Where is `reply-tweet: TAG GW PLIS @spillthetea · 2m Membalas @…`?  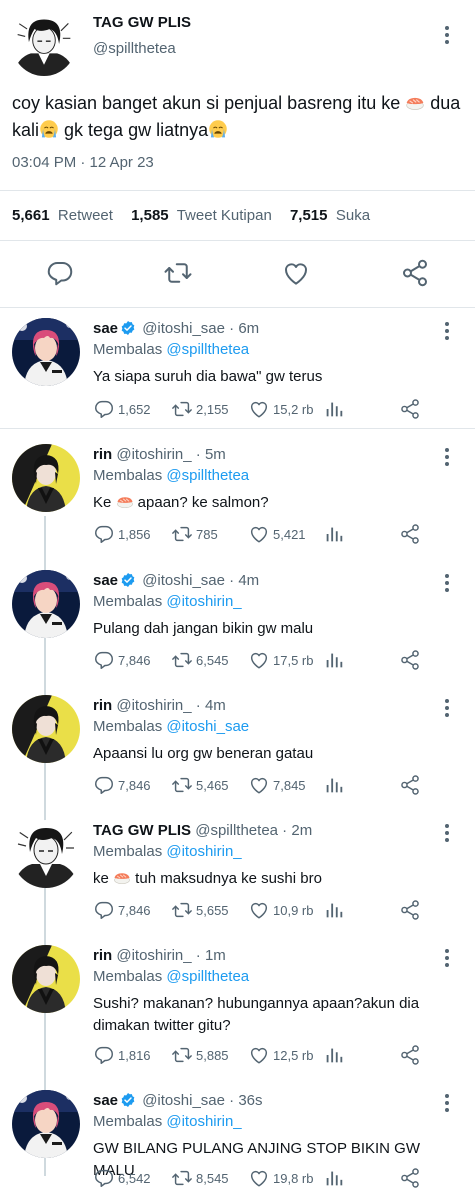
reply-tweet: TAG GW PLIS @spillthetea · 2m Membalas @… is located at coordinates (237, 873).